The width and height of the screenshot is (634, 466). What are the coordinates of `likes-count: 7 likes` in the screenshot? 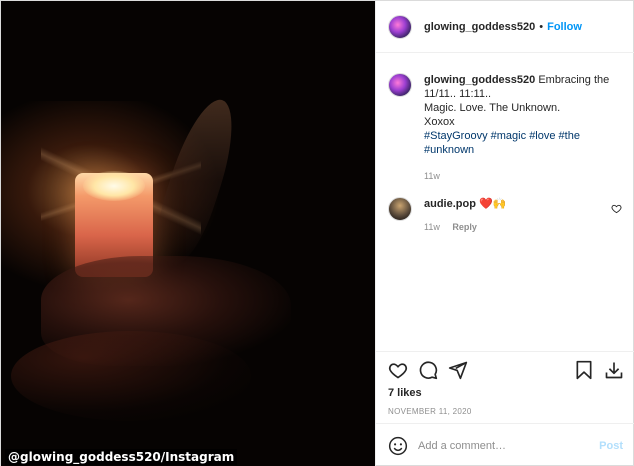 It's located at (405, 393).